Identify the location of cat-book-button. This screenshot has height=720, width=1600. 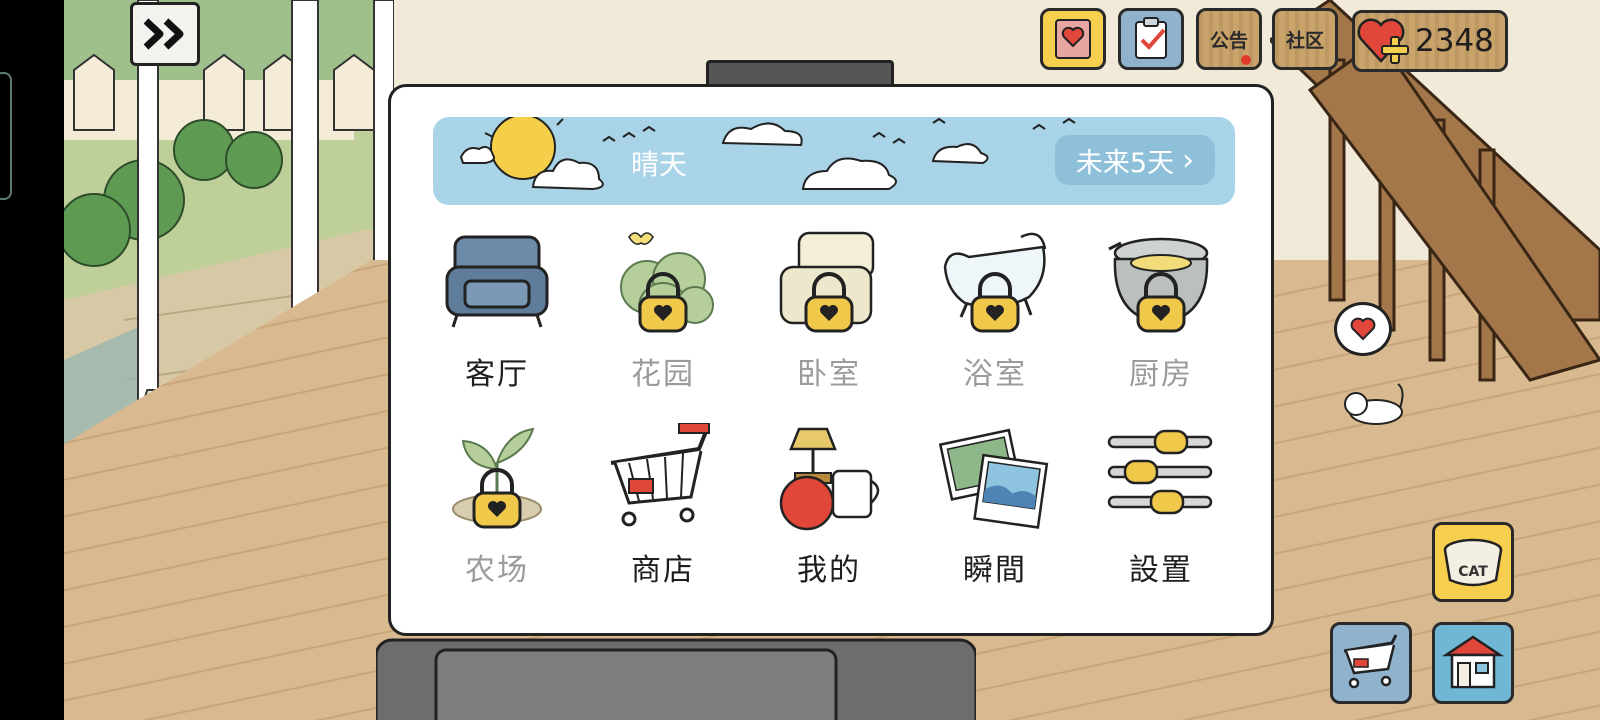
(1073, 39).